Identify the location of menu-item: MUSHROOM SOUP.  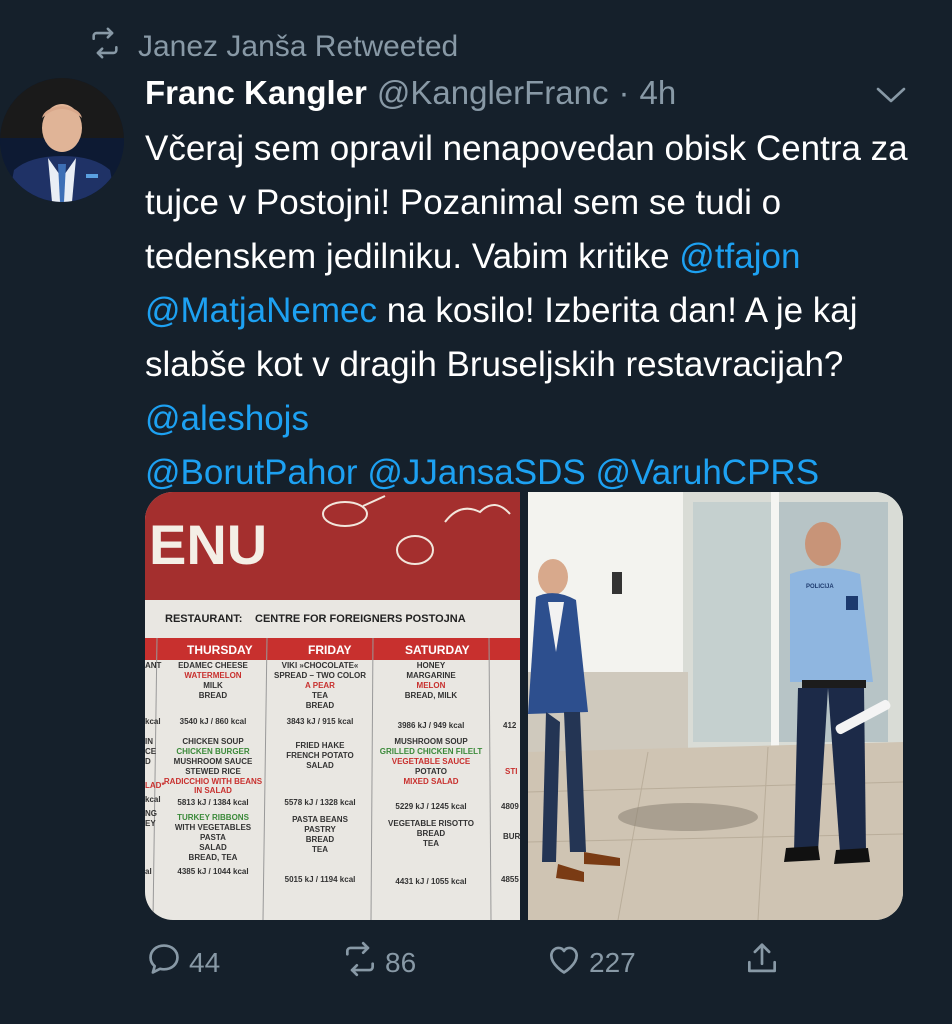
(431, 741).